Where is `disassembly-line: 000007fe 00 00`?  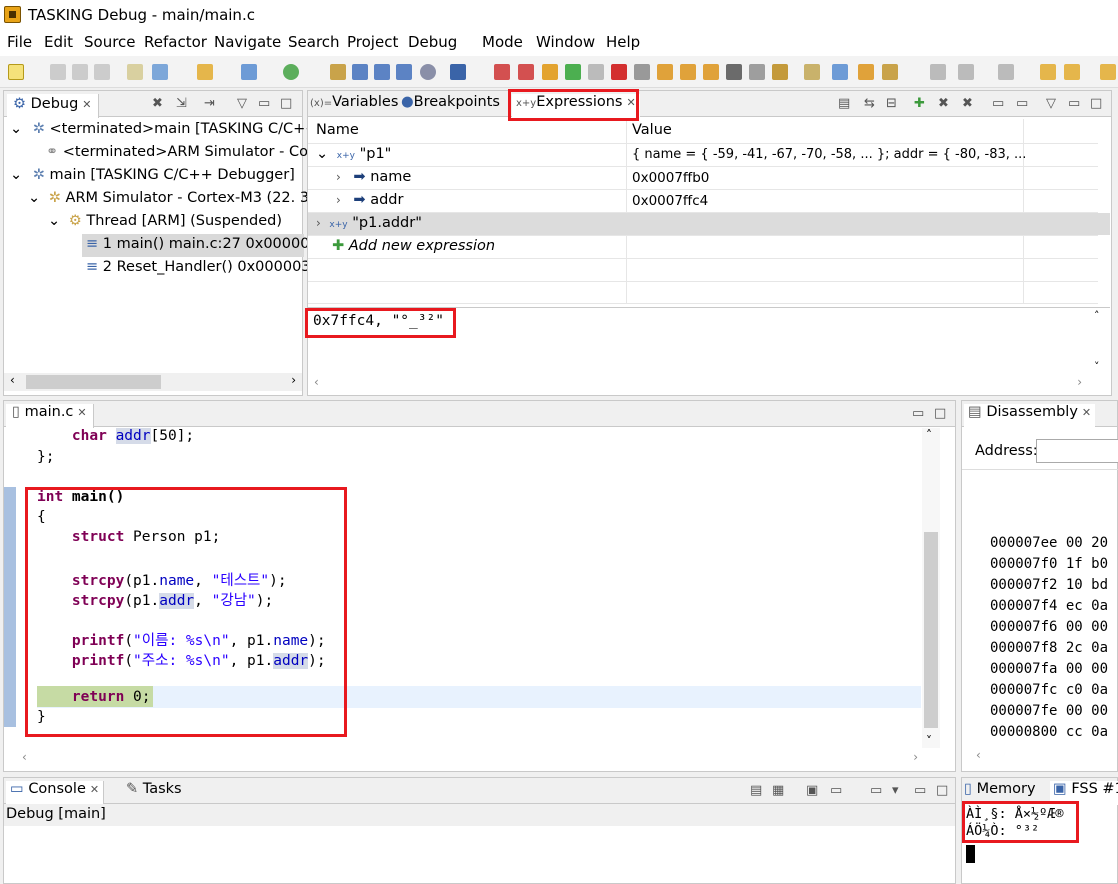 disassembly-line: 000007fe 00 00 is located at coordinates (1049, 711).